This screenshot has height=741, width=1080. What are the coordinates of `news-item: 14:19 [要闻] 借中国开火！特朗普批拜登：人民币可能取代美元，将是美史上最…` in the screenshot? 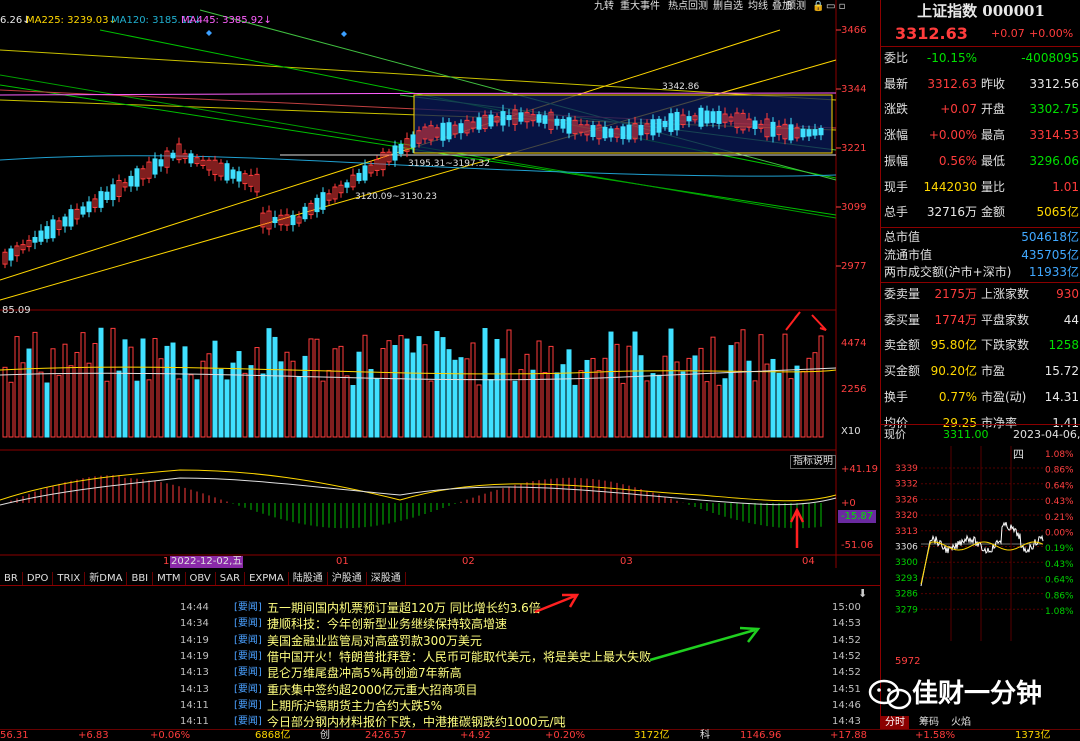 It's located at (440, 657).